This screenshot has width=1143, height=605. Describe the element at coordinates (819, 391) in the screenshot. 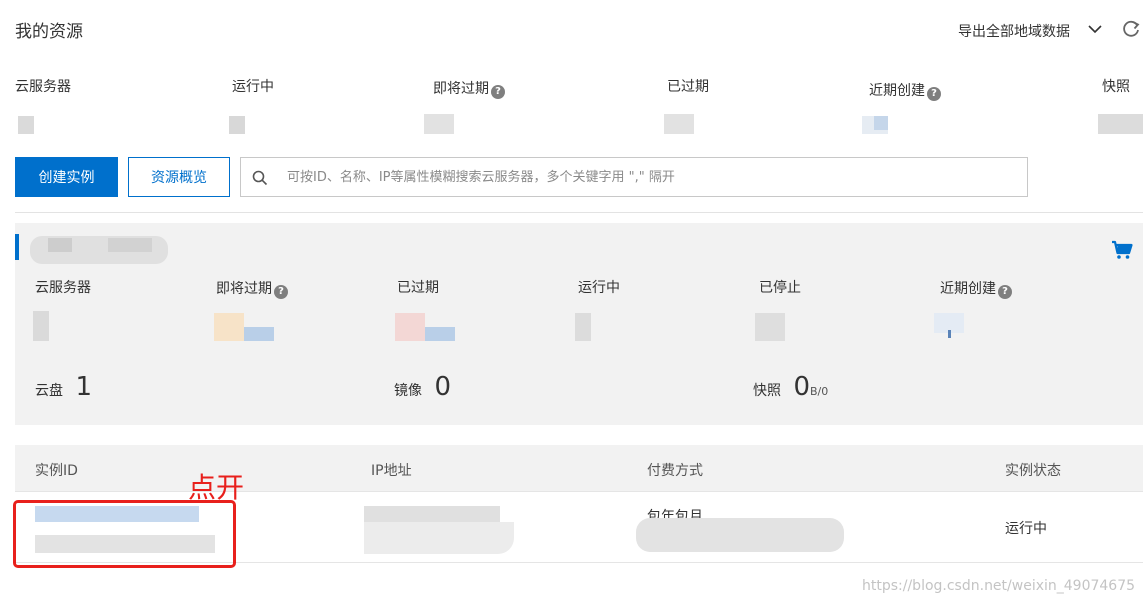

I see `snapshot-suffix: B/0` at that location.